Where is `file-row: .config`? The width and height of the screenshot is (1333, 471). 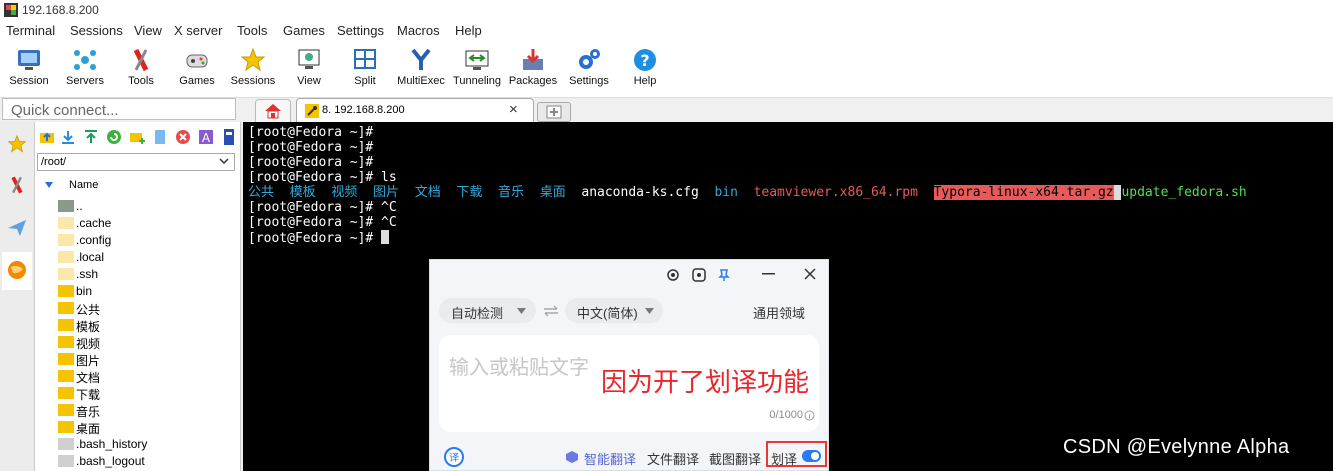 file-row: .config is located at coordinates (148, 240).